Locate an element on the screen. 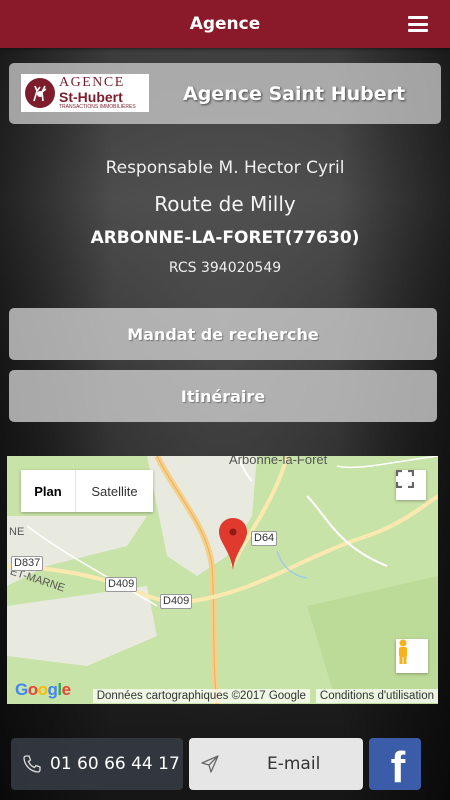 The height and width of the screenshot is (800, 450). phone-button: 01 60 66 44 17 is located at coordinates (97, 764).